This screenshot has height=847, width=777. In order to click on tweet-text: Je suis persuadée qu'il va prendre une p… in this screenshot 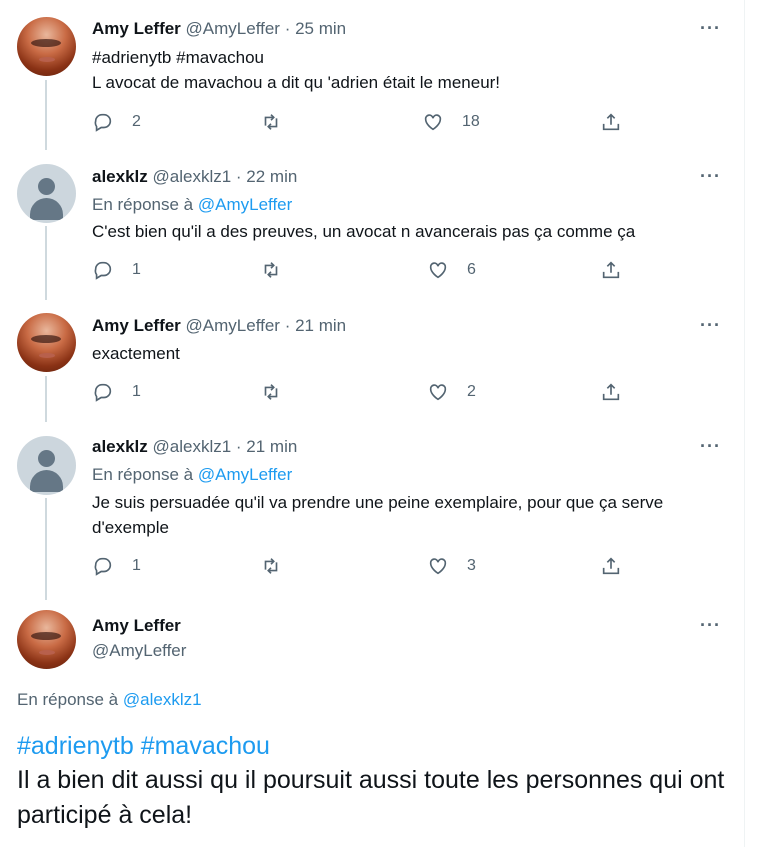, I will do `click(378, 515)`.